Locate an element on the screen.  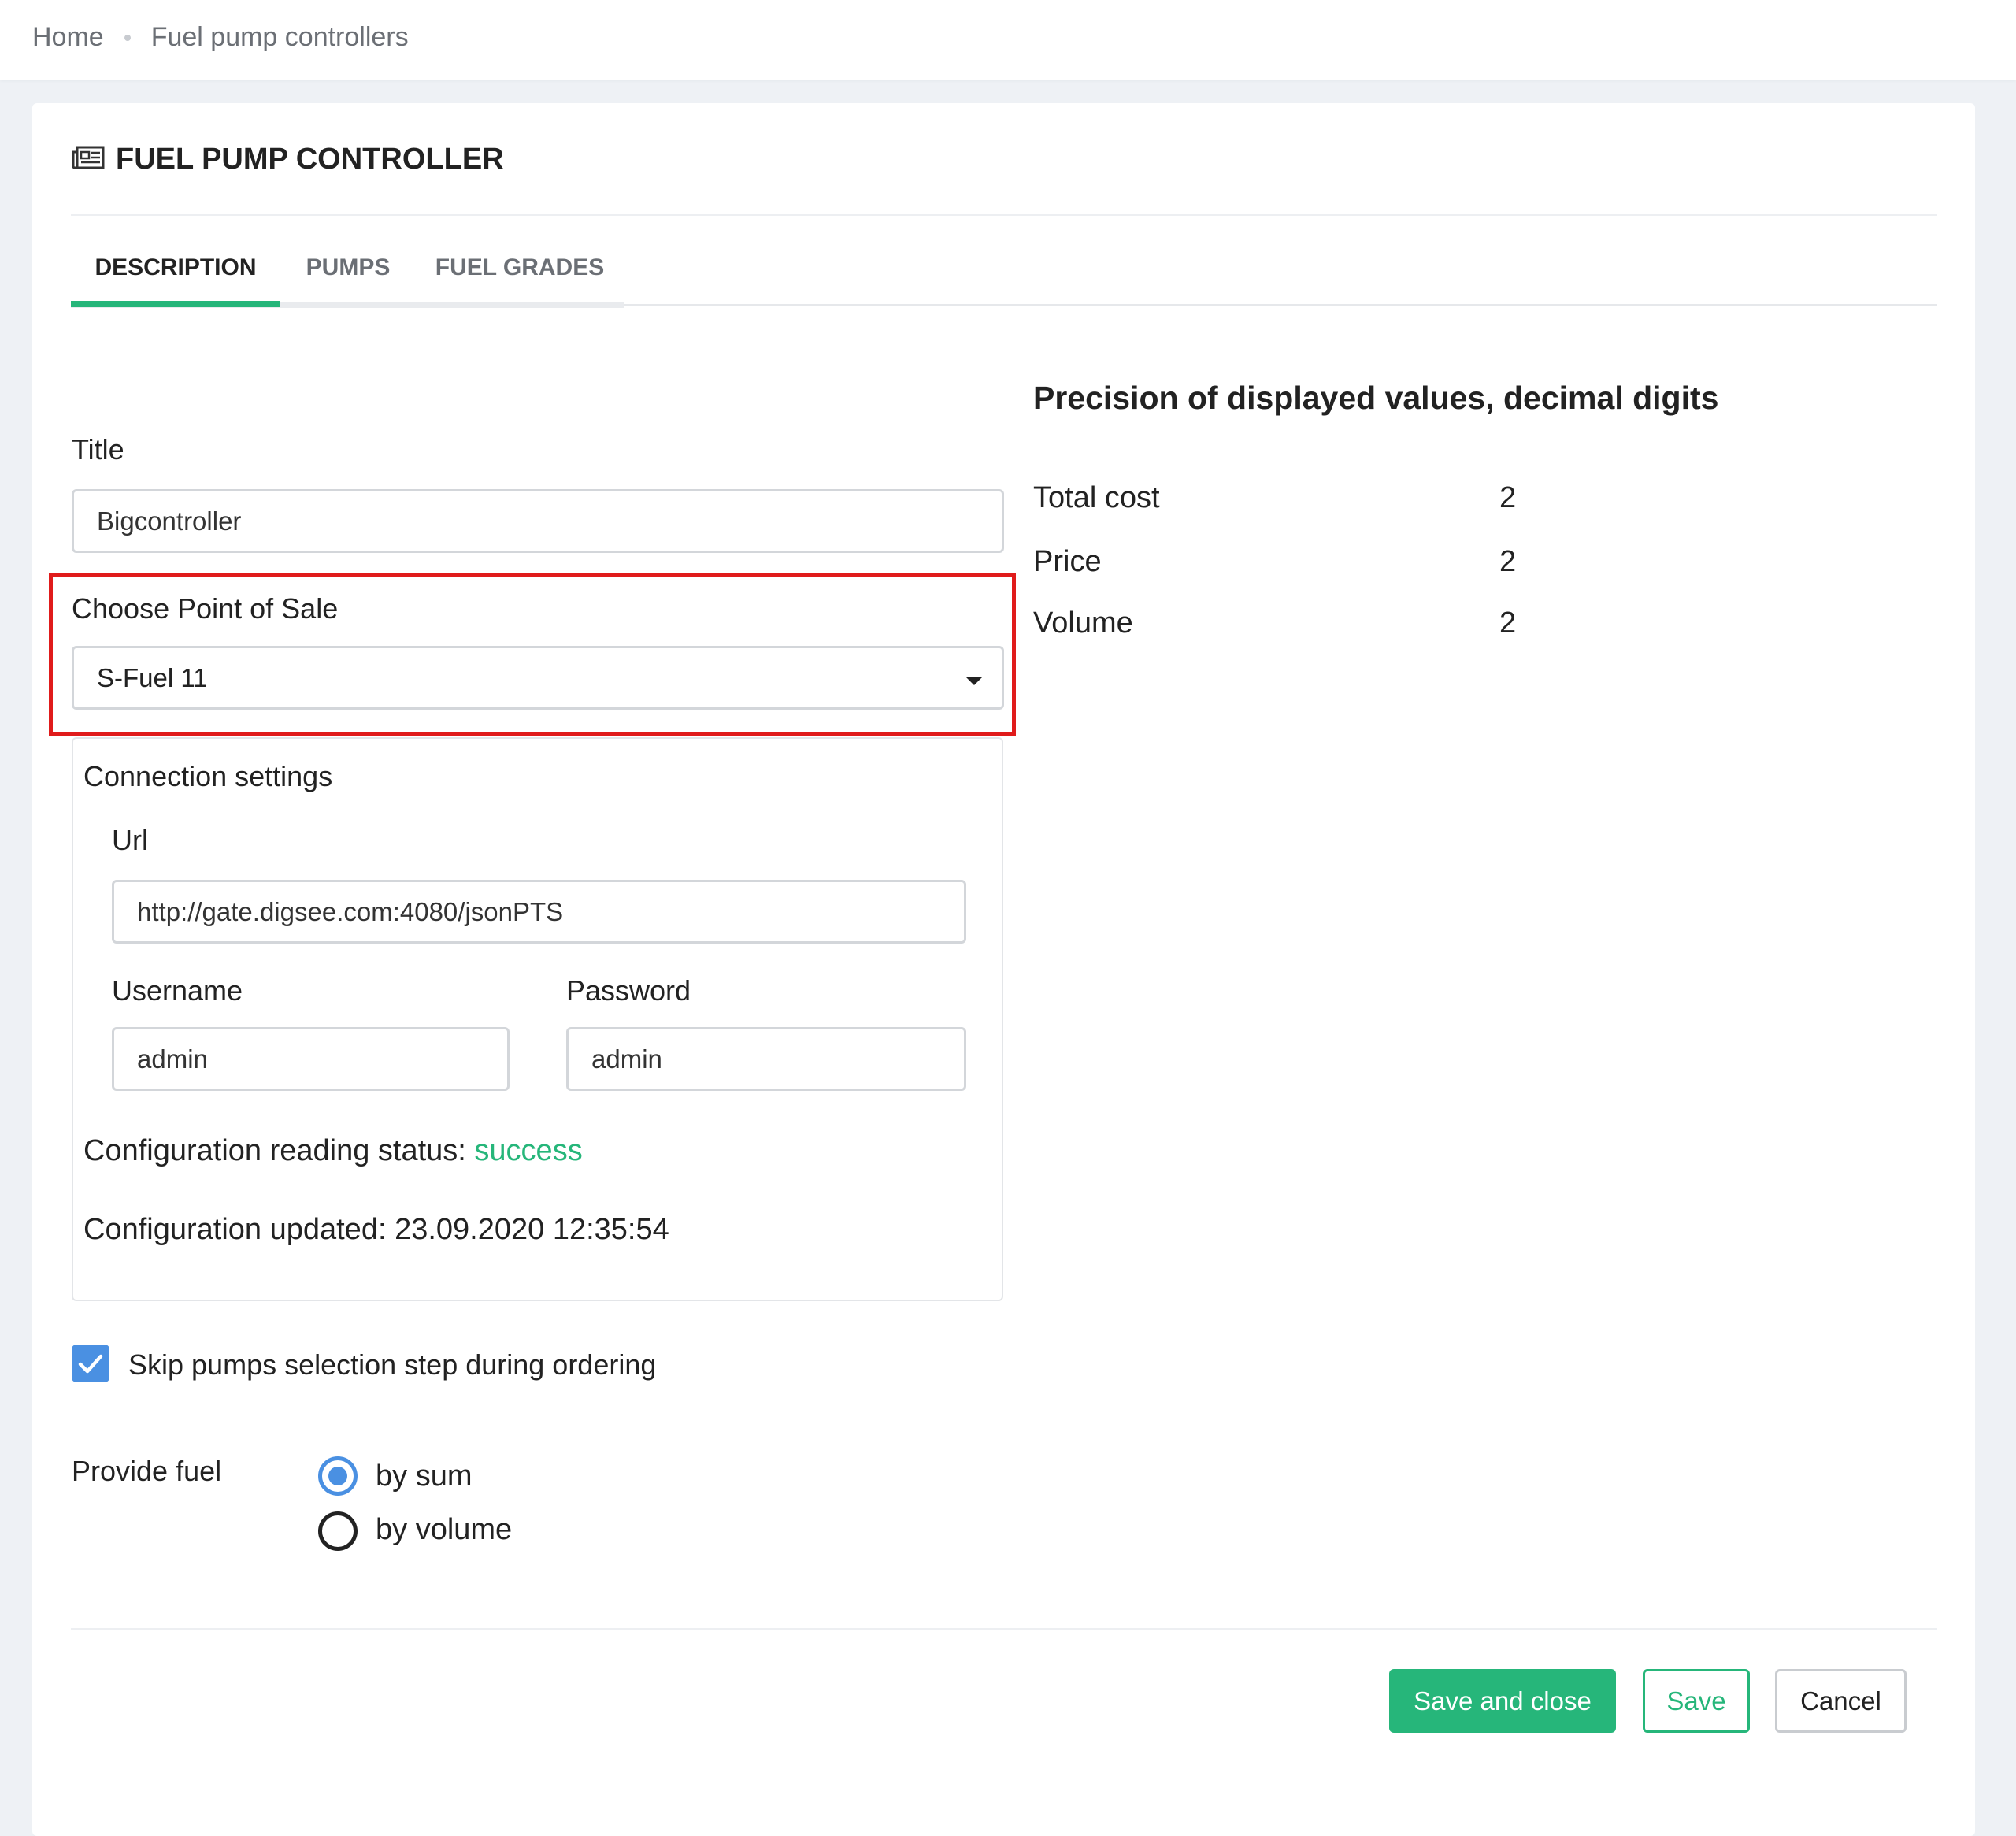
breadcrumb-current: Fuel pump controllers is located at coordinates (279, 37).